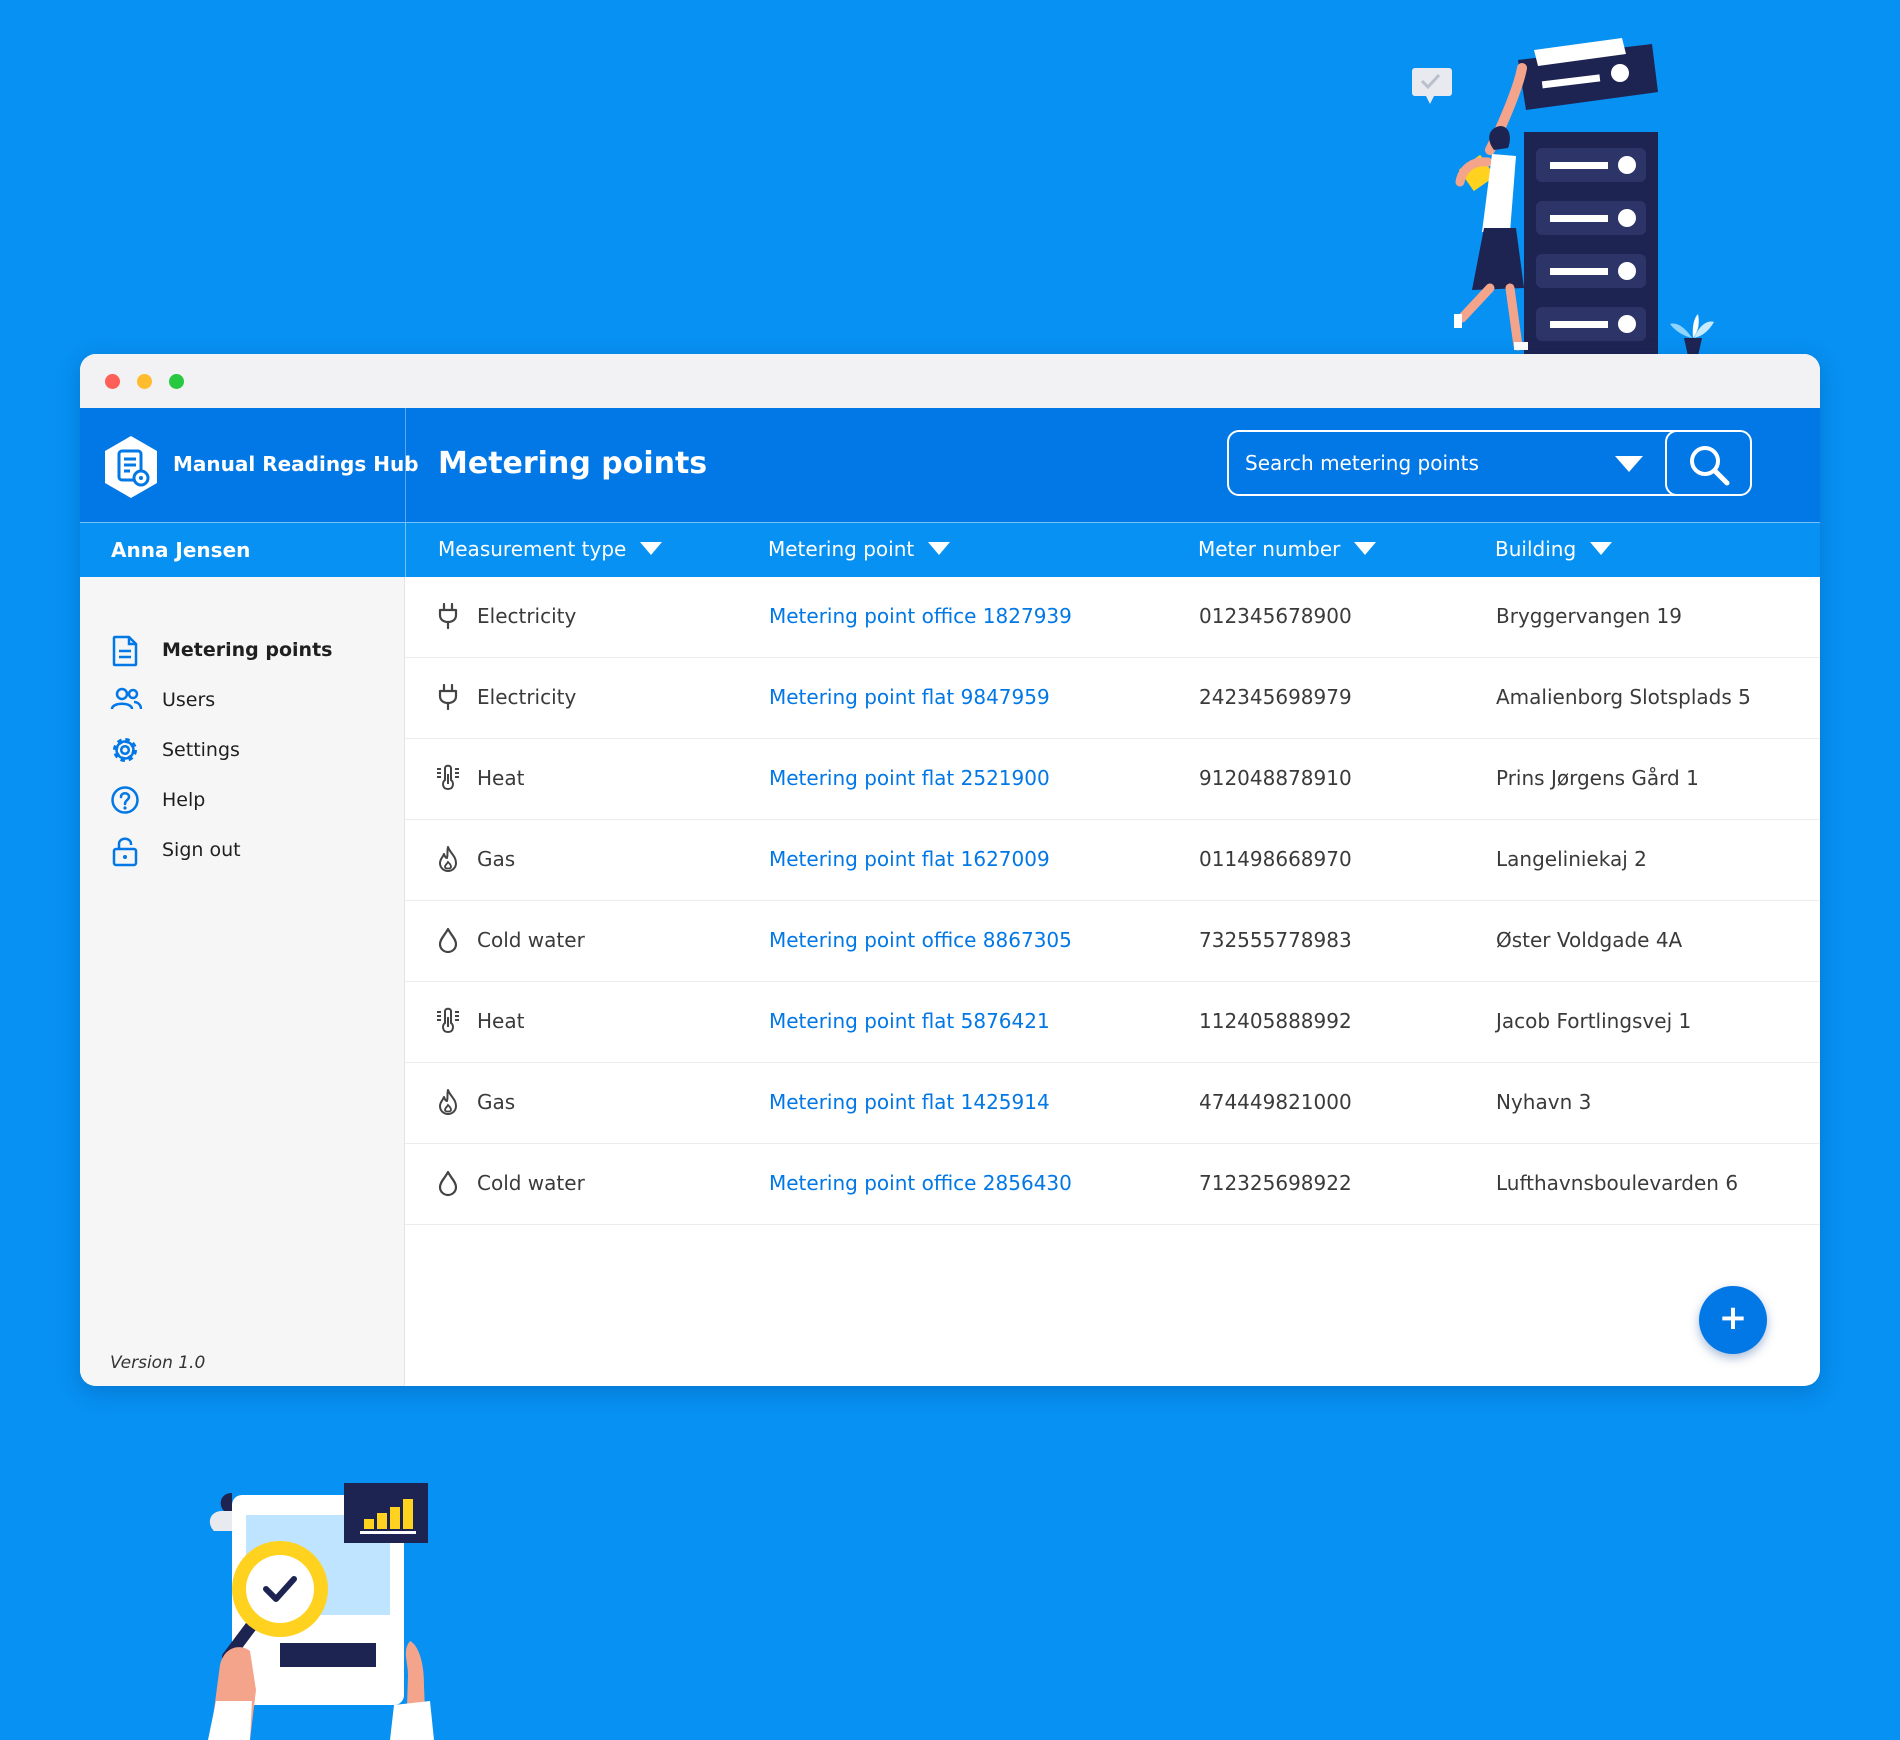  Describe the element at coordinates (920, 616) in the screenshot. I see `metering-point-link: Metering point office 1827939` at that location.